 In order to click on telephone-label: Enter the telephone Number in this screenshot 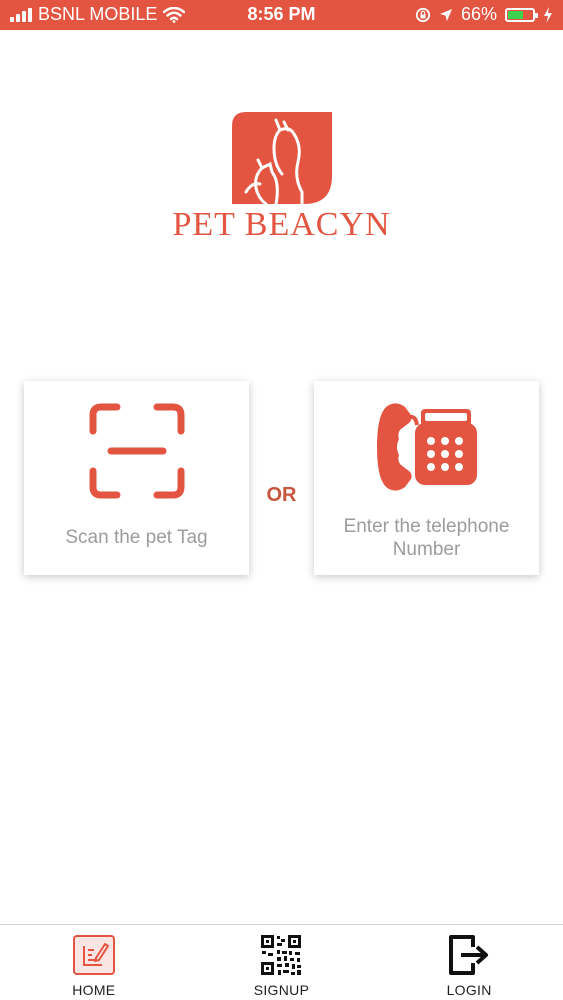, I will do `click(426, 538)`.